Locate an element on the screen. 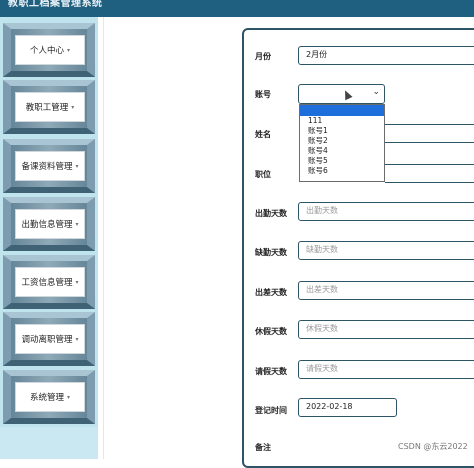 This screenshot has width=474, height=468. sidebar-item-attendance: 出勤信息管理 ▾ is located at coordinates (49, 224).